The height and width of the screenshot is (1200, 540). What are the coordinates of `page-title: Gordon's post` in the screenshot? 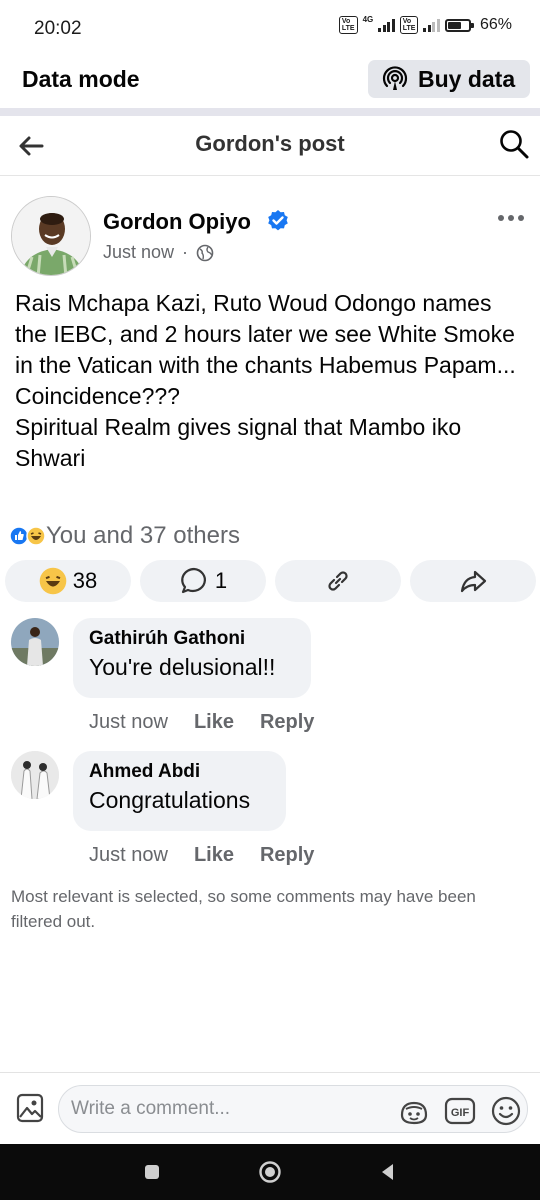 It's located at (270, 143).